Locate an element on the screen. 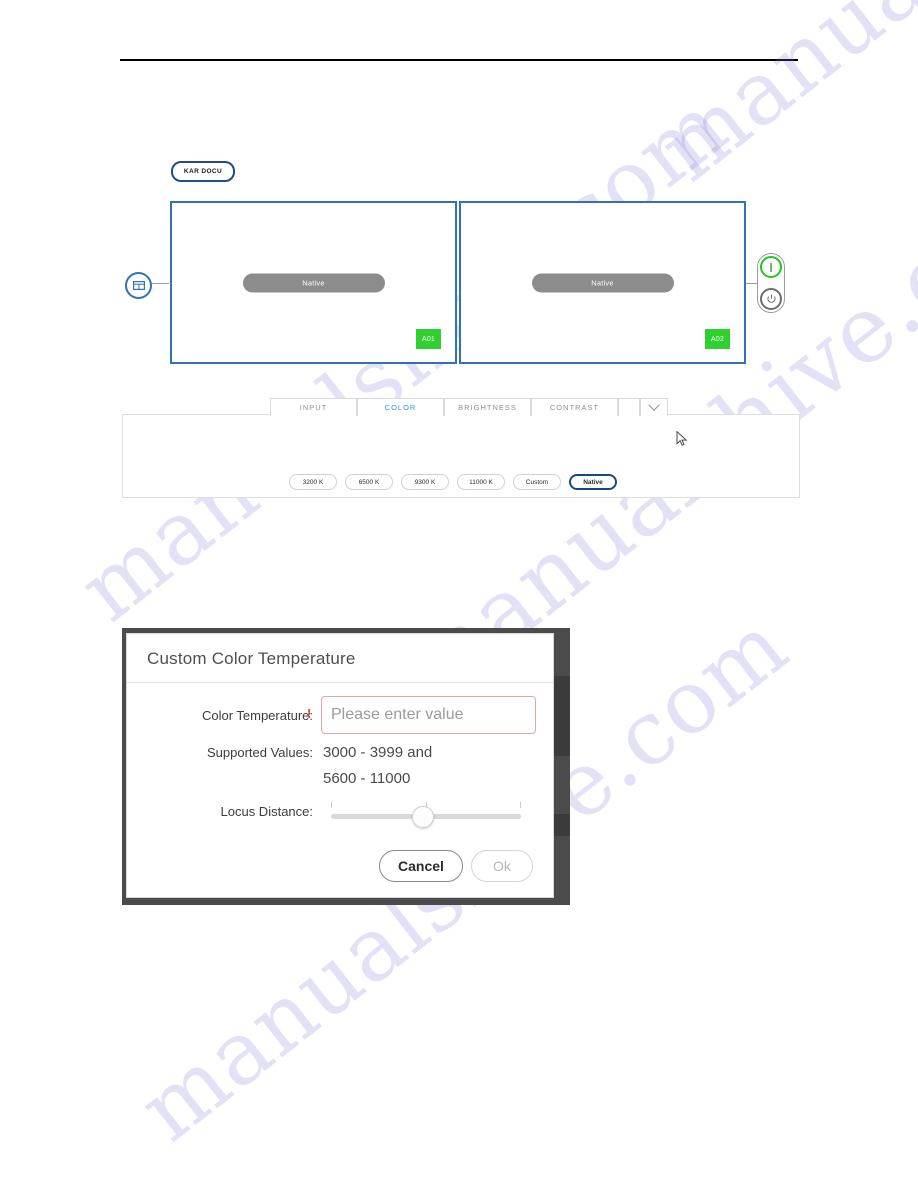 Image resolution: width=918 pixels, height=1188 pixels. dialog-right-strip-dark is located at coordinates (562, 716).